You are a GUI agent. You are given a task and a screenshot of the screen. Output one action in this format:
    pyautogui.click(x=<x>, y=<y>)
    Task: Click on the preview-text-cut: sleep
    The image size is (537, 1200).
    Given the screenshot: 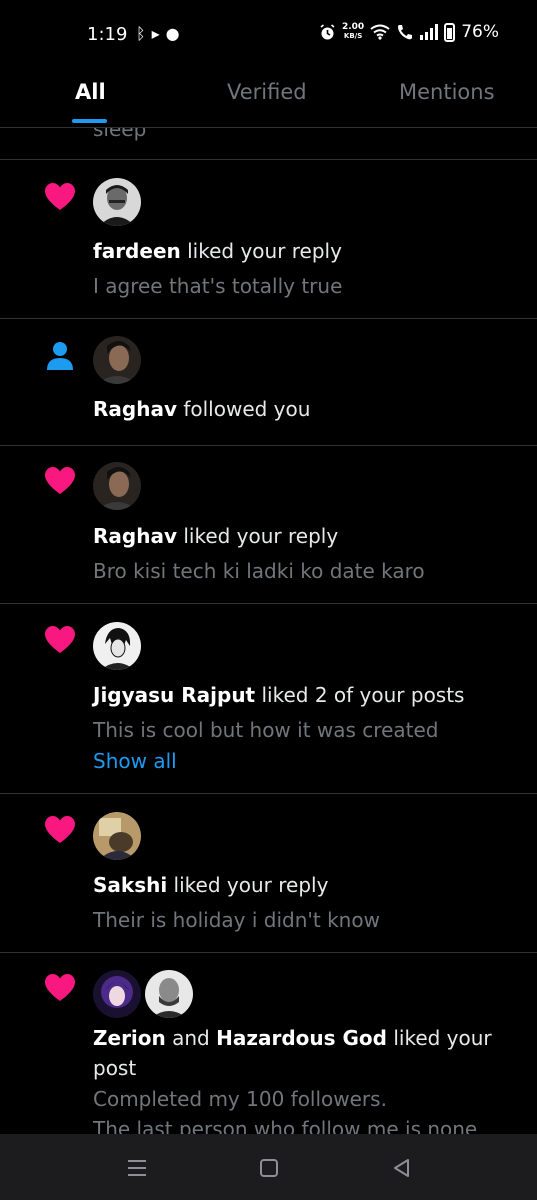 What is the action you would take?
    pyautogui.click(x=120, y=134)
    